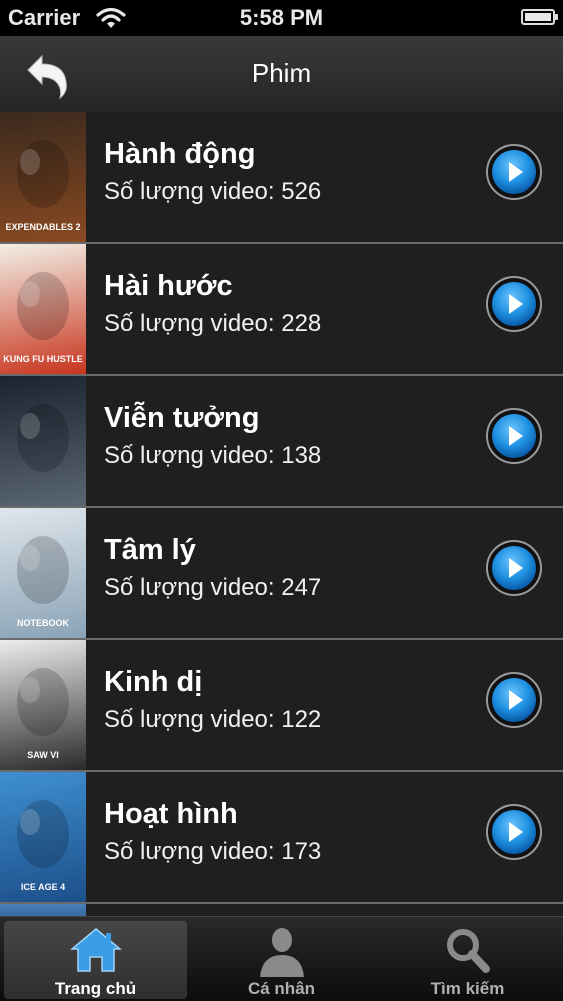 This screenshot has width=563, height=1001. Describe the element at coordinates (150, 550) in the screenshot. I see `category-name: Tâm lý` at that location.